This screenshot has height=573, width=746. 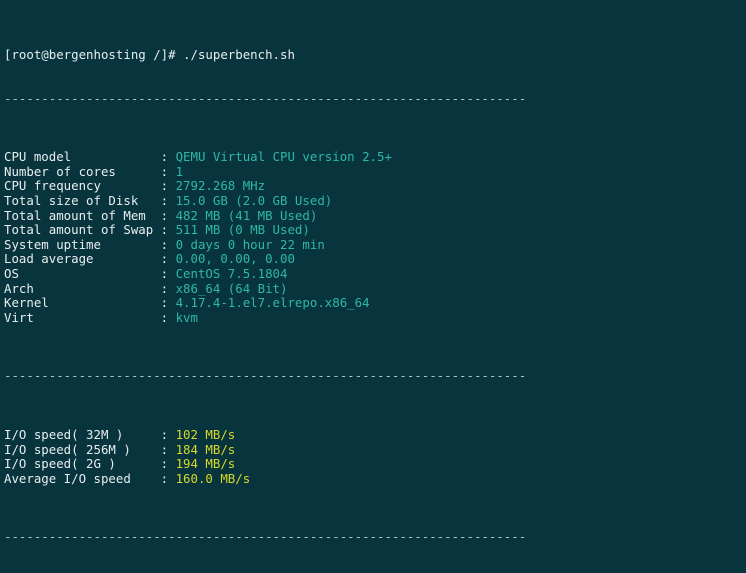 I want to click on sysinfo-label: Total amount of Mem :, so click(x=90, y=215).